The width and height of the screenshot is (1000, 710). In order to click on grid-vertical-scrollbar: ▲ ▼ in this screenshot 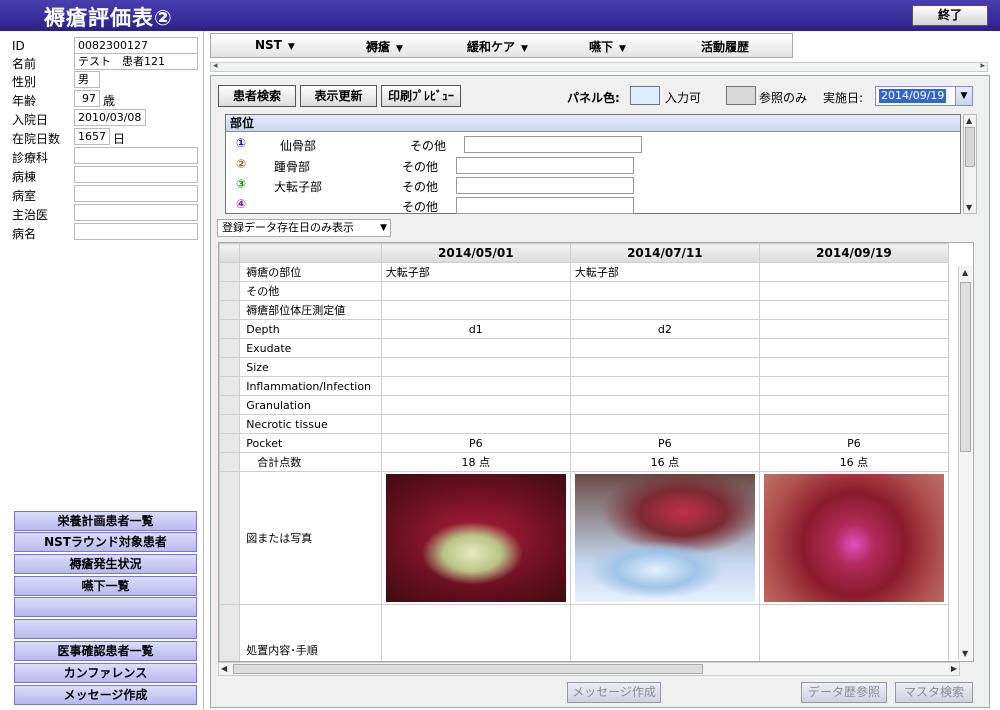, I will do `click(965, 463)`.